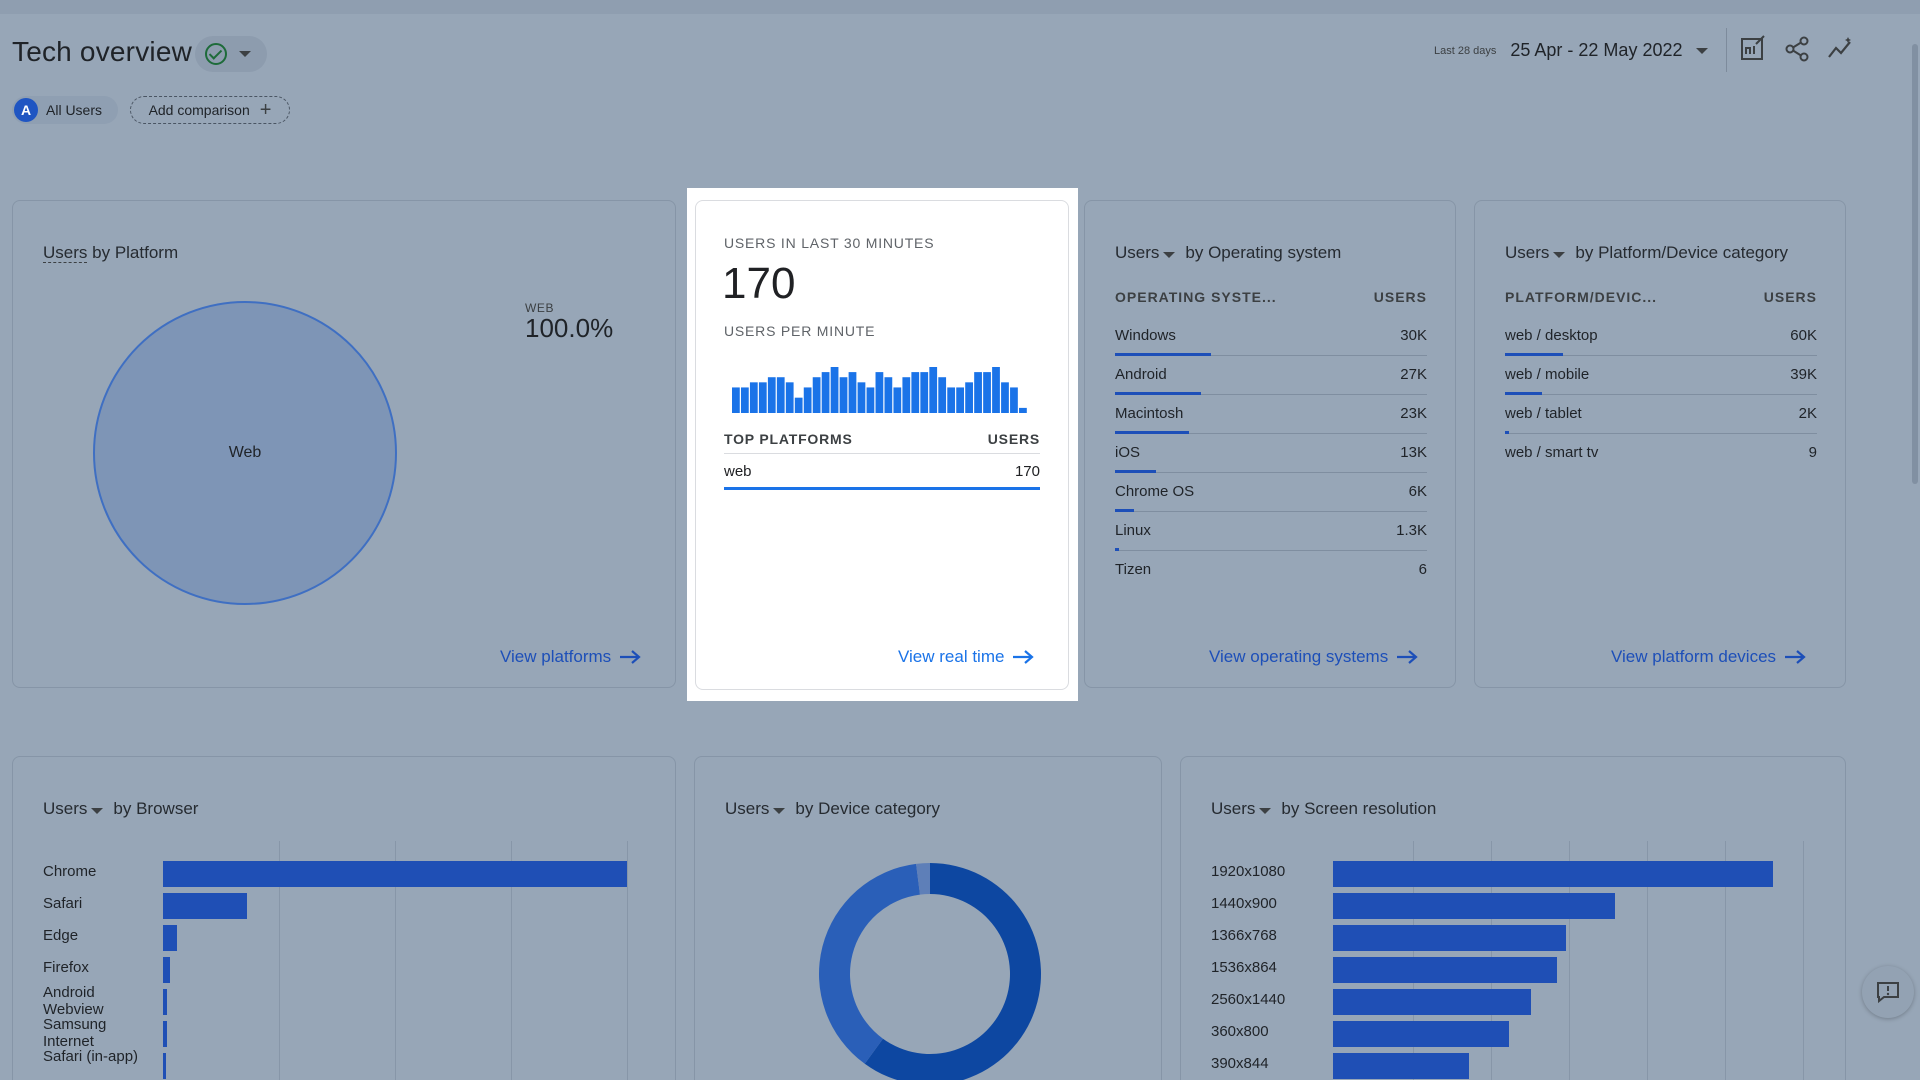 The height and width of the screenshot is (1080, 1920). I want to click on row-value: 2K, so click(1807, 413).